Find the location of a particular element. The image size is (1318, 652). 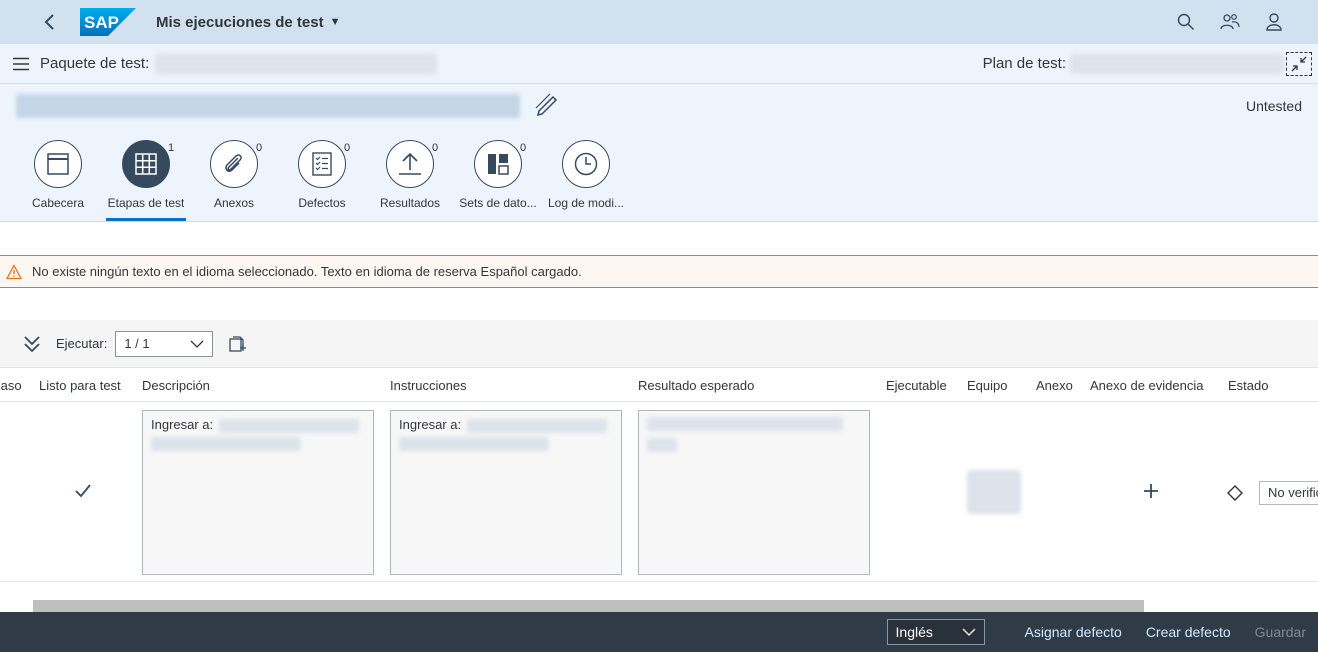

col-listo-para-test: Listo para test is located at coordinates (80, 385).